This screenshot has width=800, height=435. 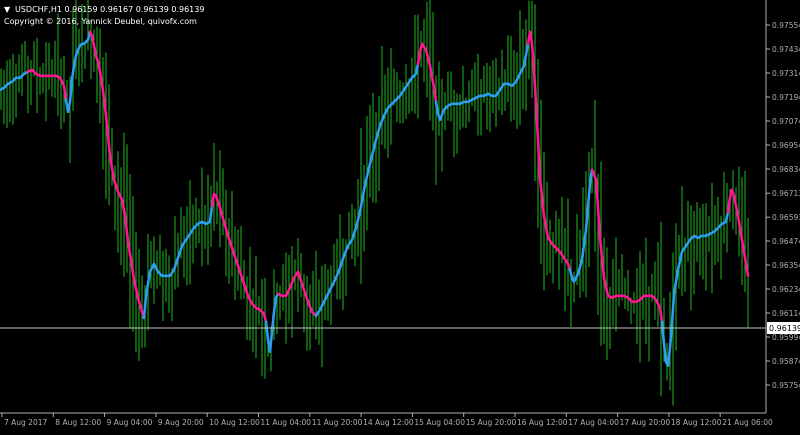 I want to click on y-tick-label: 0.97434, so click(x=786, y=49).